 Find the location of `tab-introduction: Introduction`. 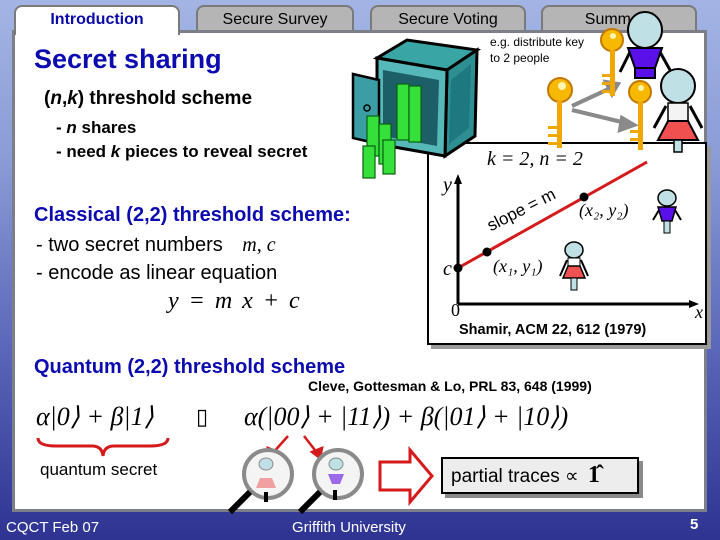

tab-introduction: Introduction is located at coordinates (97, 20).